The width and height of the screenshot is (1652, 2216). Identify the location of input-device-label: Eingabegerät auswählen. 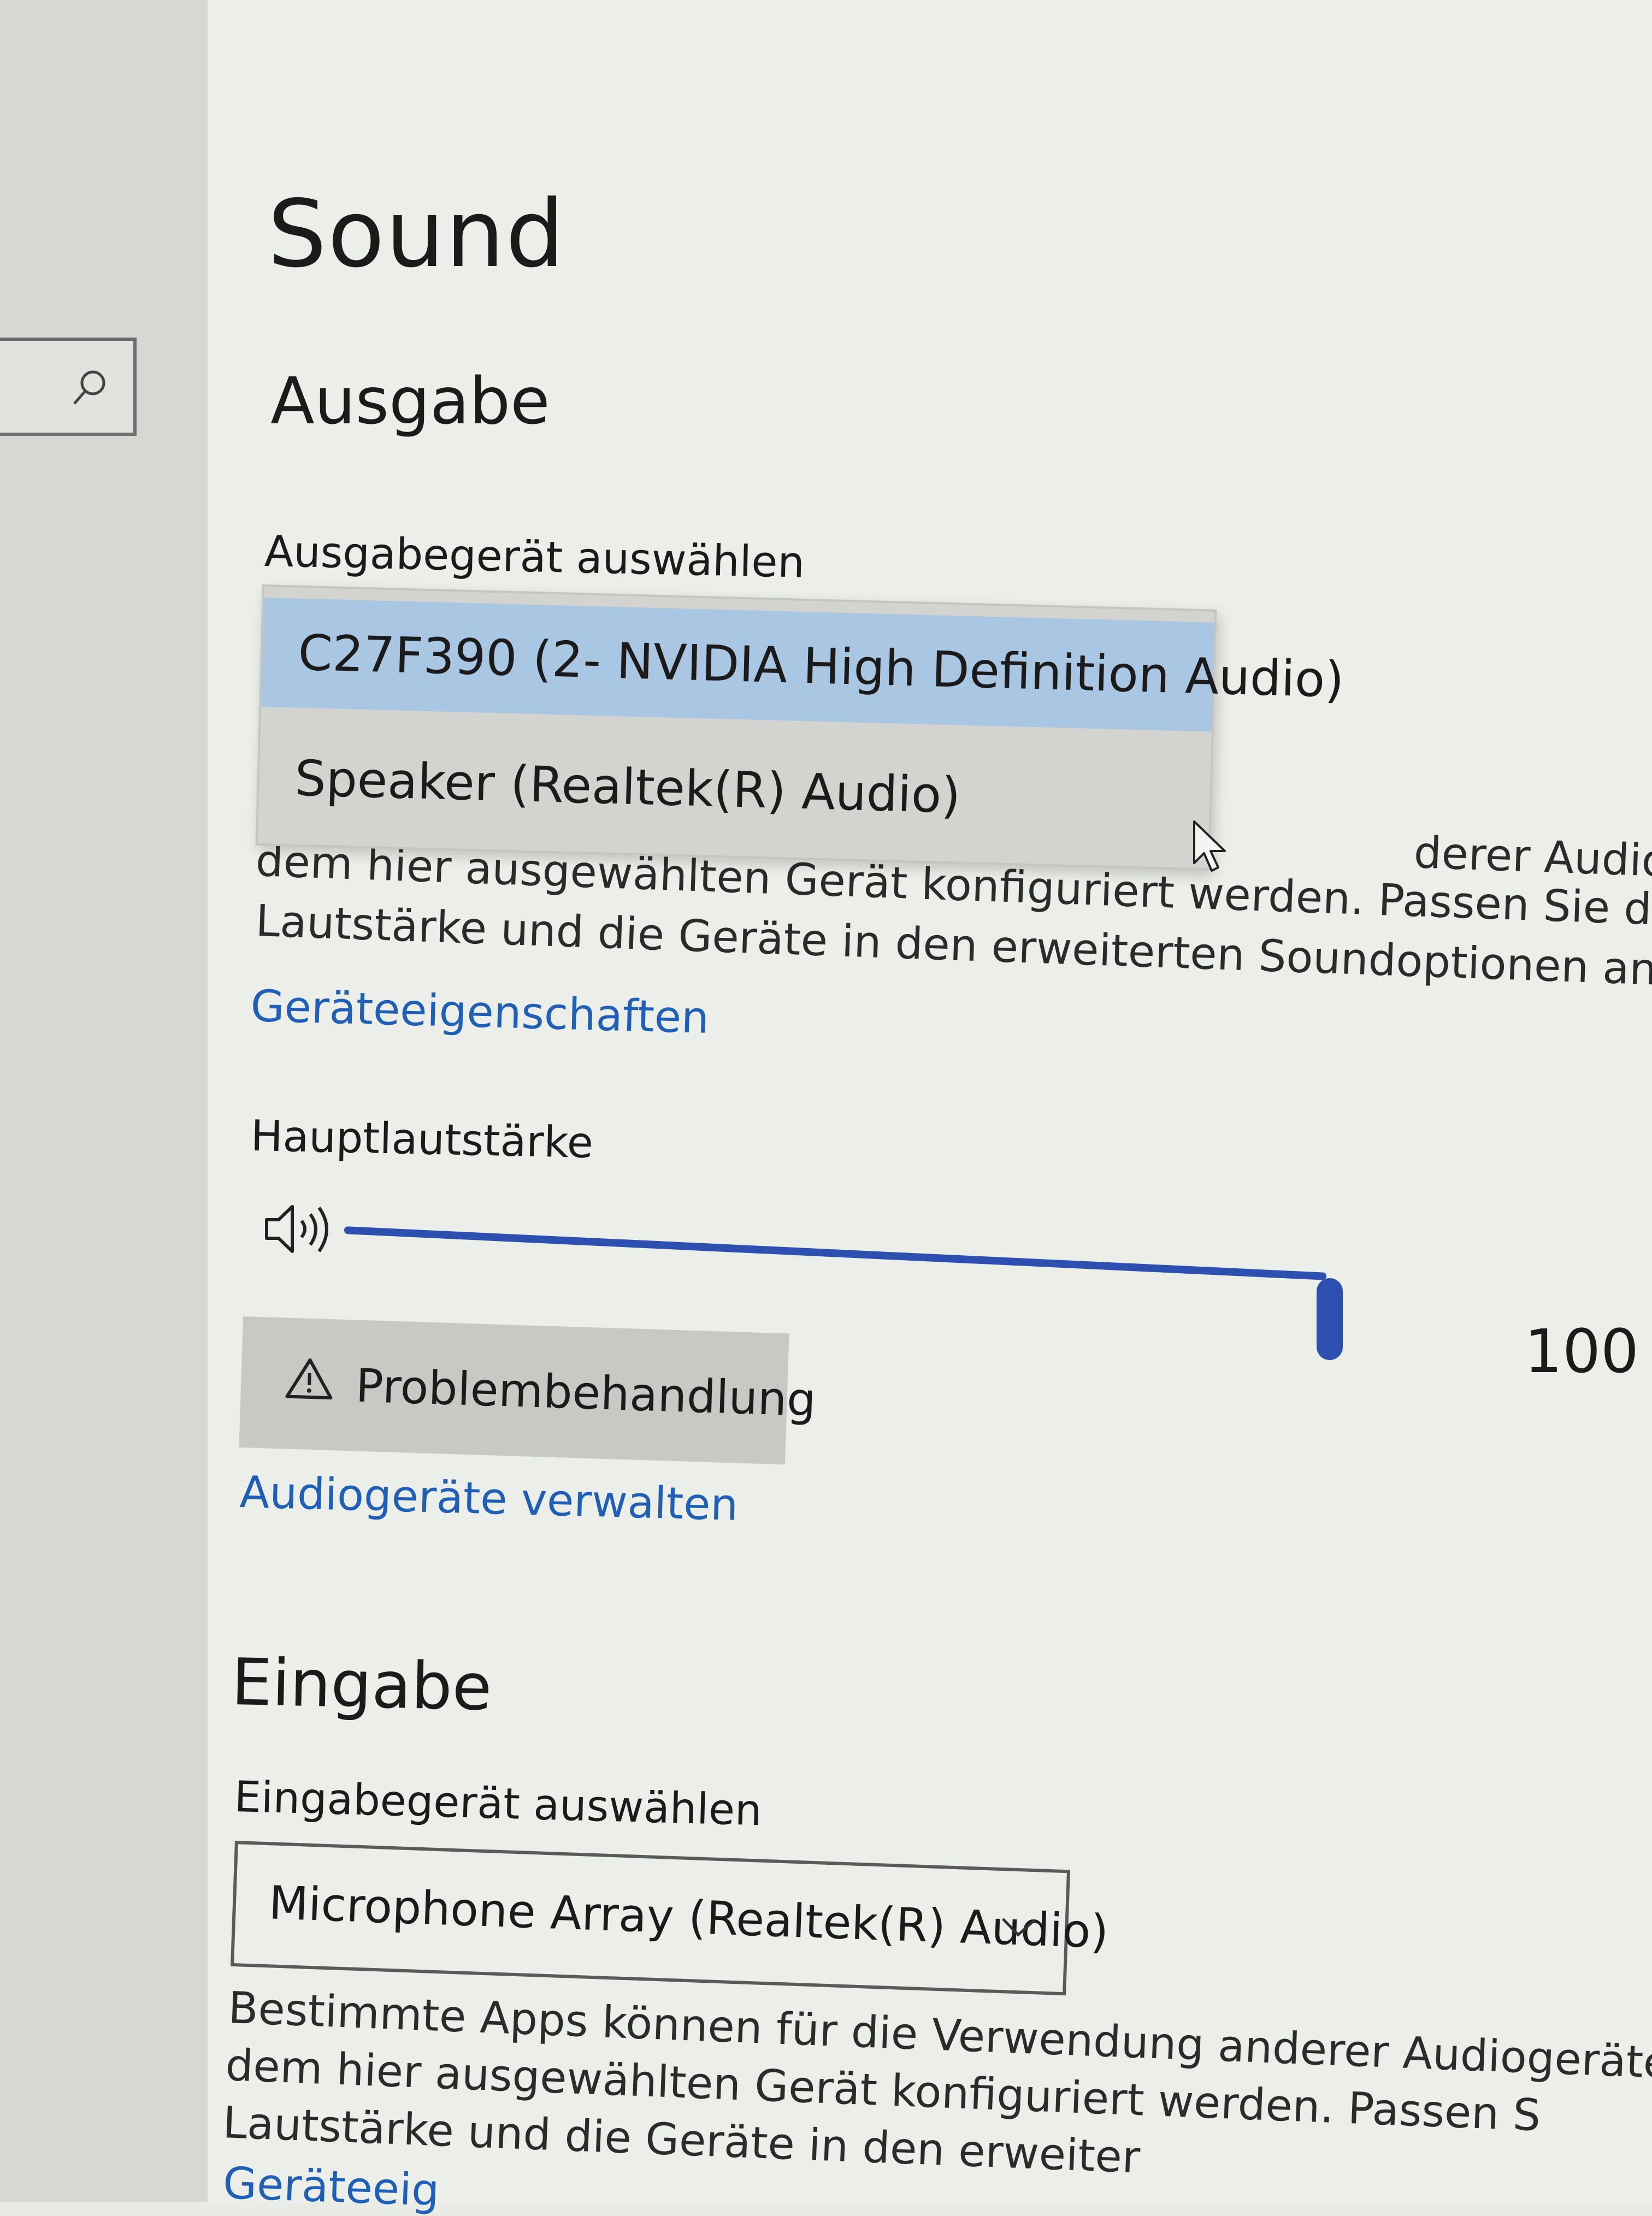
(498, 1804).